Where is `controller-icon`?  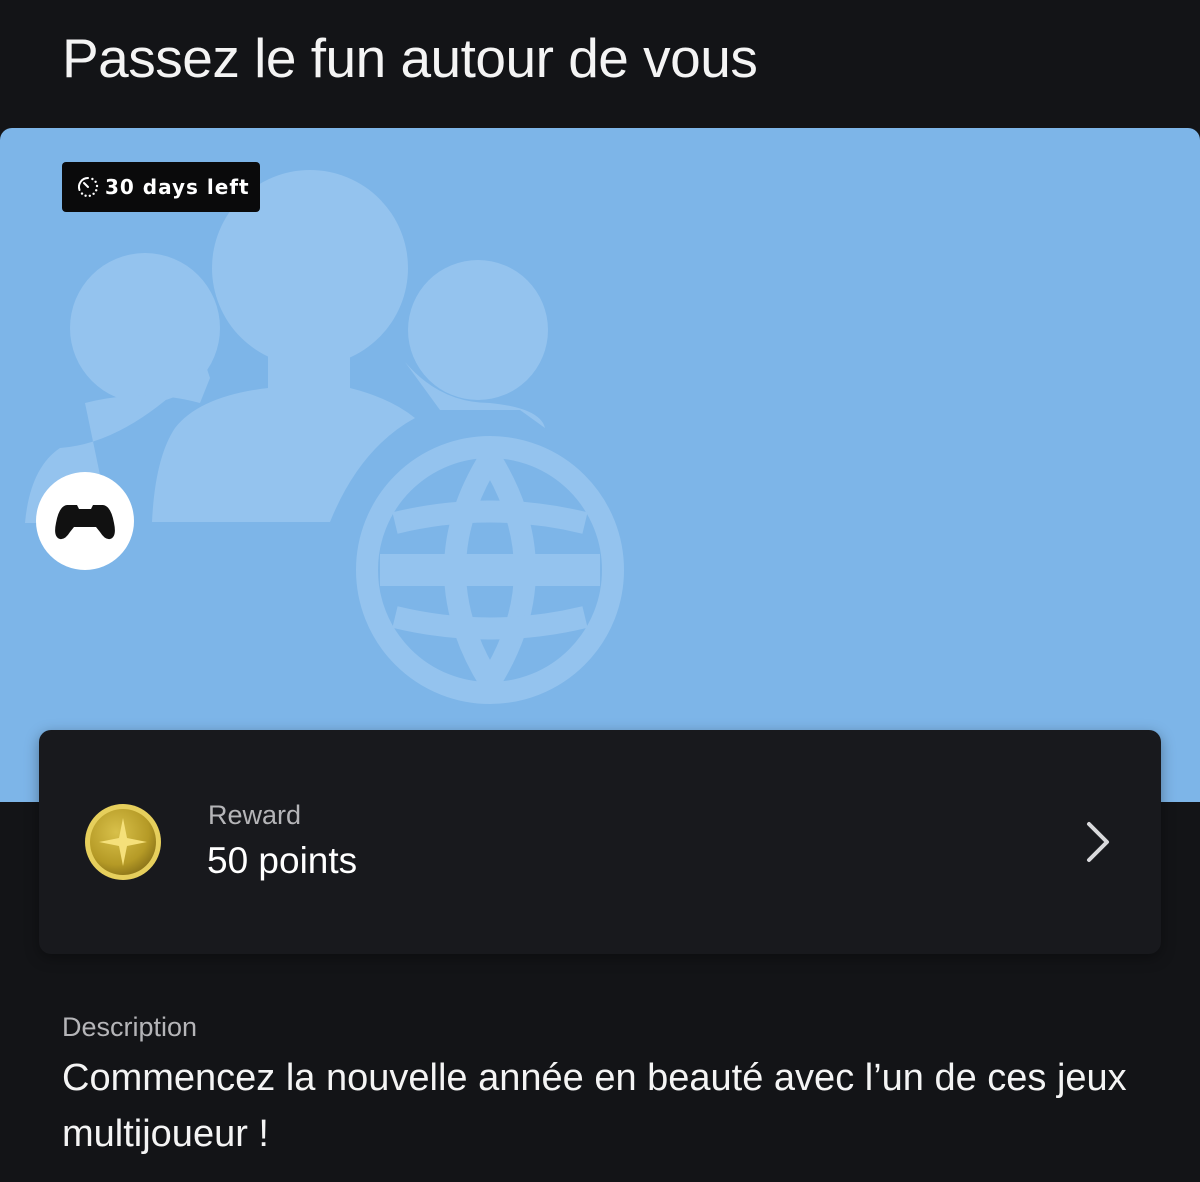 controller-icon is located at coordinates (85, 522).